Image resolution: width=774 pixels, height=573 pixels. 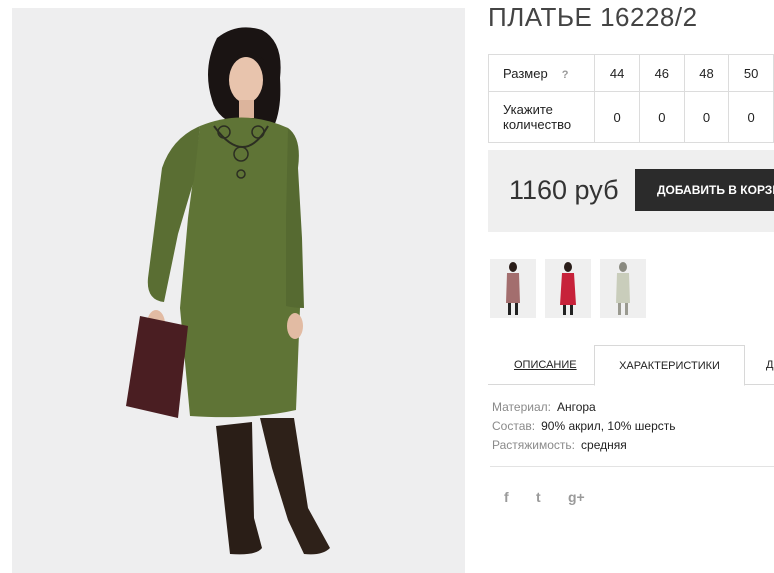 What do you see at coordinates (608, 426) in the screenshot?
I see `spec-value: 90% акрил, 10% шерсть` at bounding box center [608, 426].